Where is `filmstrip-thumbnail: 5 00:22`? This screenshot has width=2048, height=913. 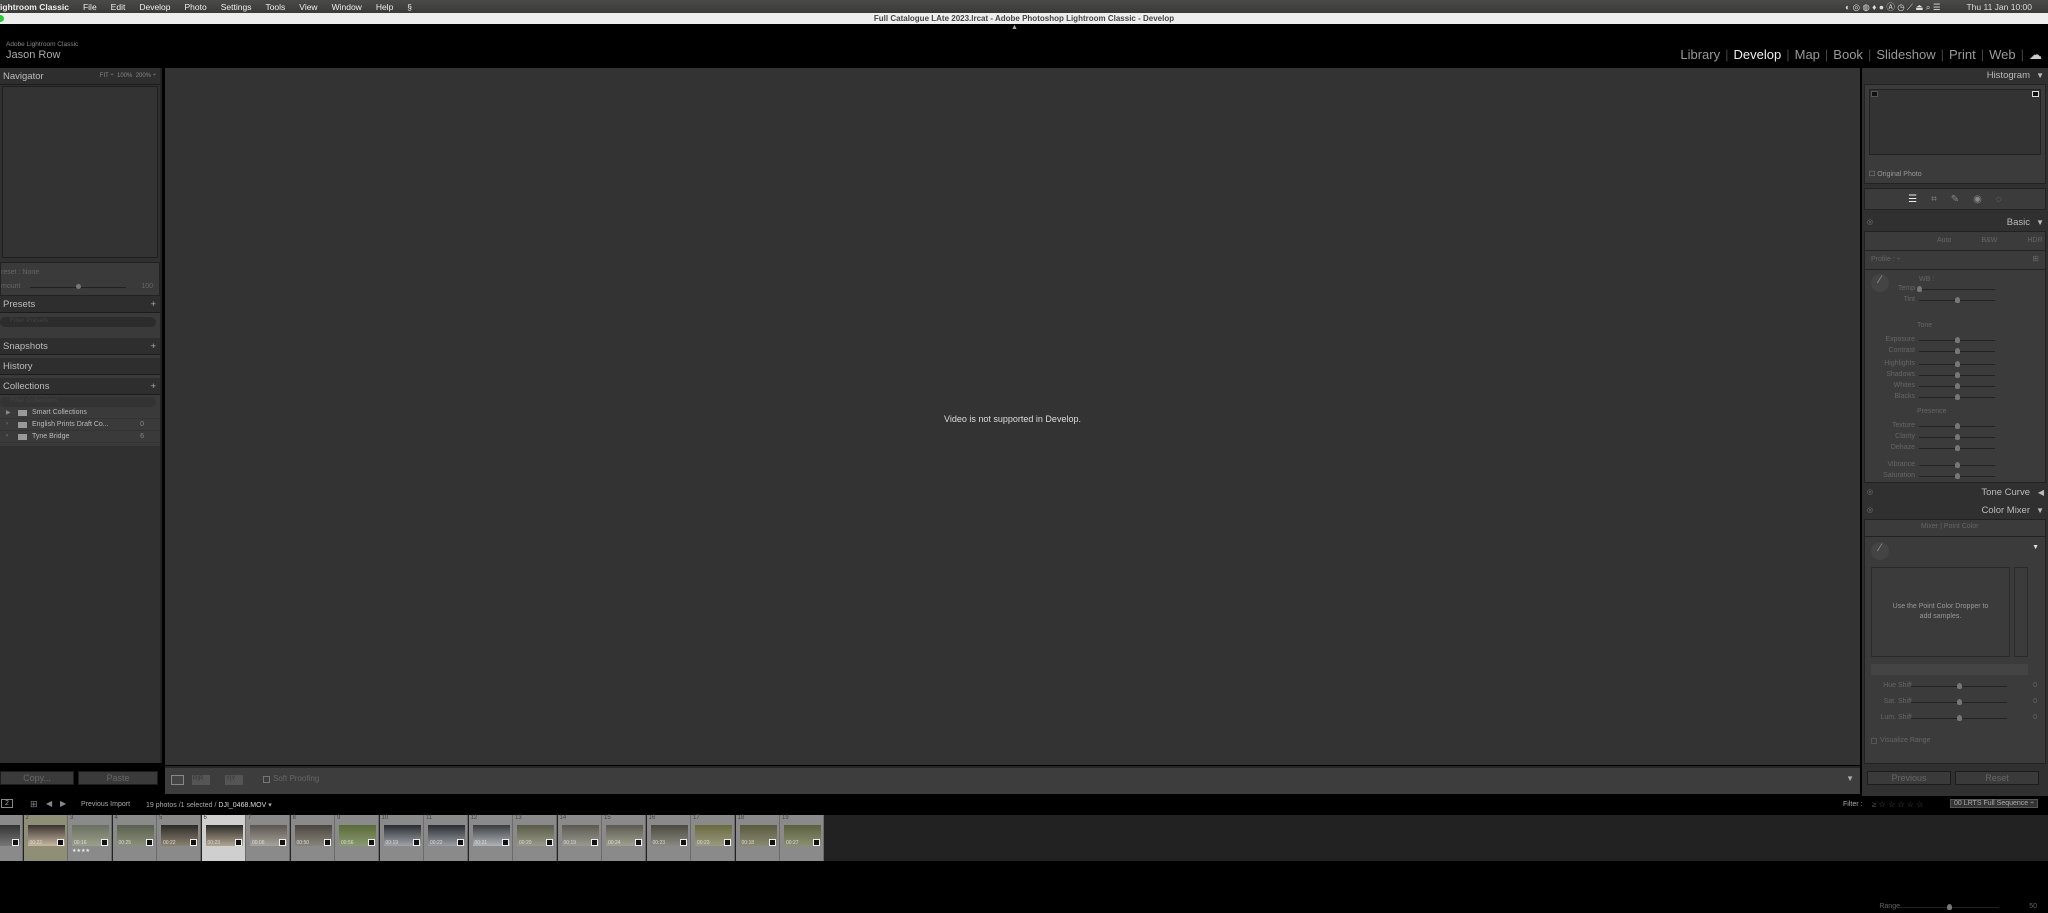 filmstrip-thumbnail: 5 00:22 is located at coordinates (179, 838).